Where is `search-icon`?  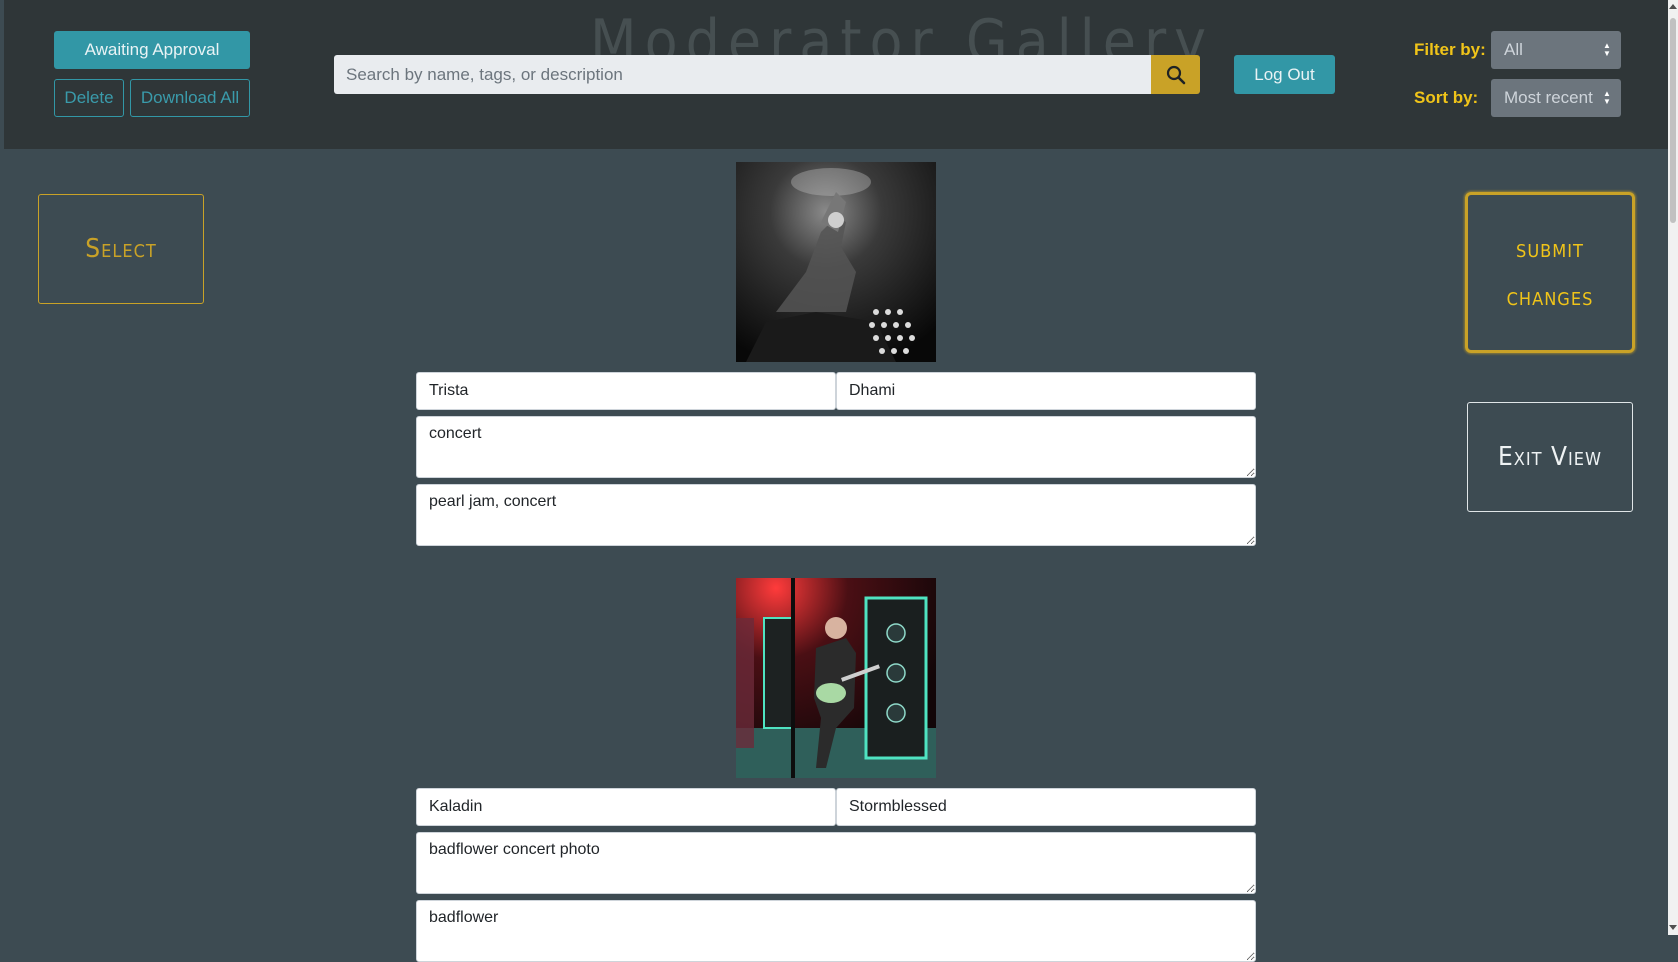
search-icon is located at coordinates (1175, 74).